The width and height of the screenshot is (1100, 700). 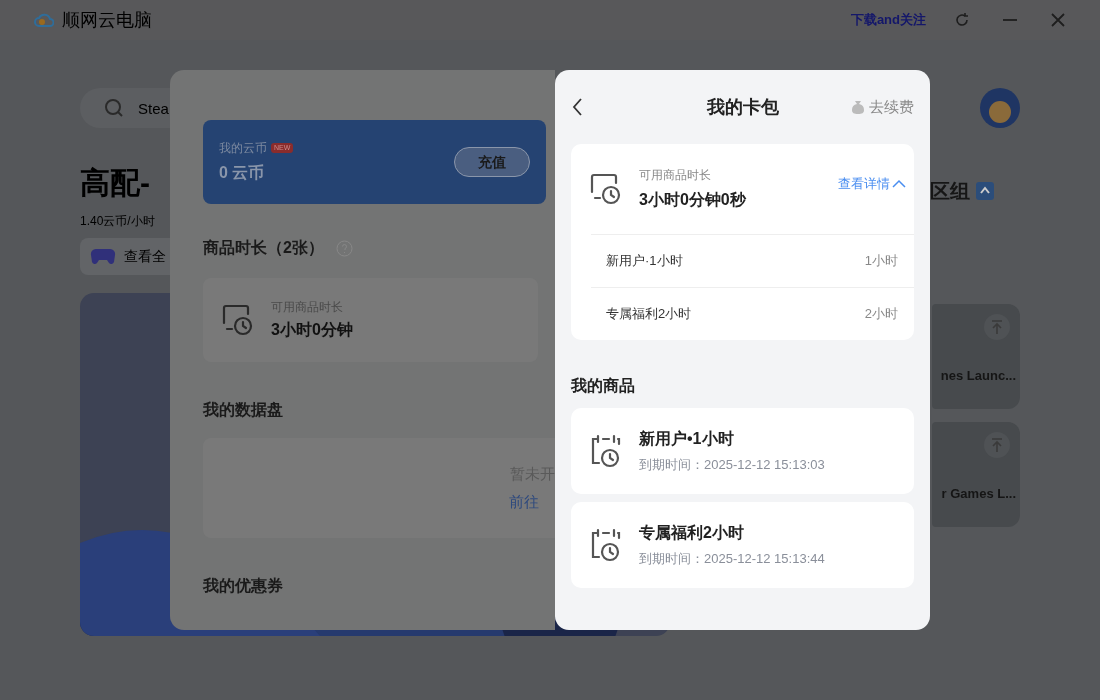 What do you see at coordinates (881, 314) in the screenshot?
I see `item-duration: 2小时` at bounding box center [881, 314].